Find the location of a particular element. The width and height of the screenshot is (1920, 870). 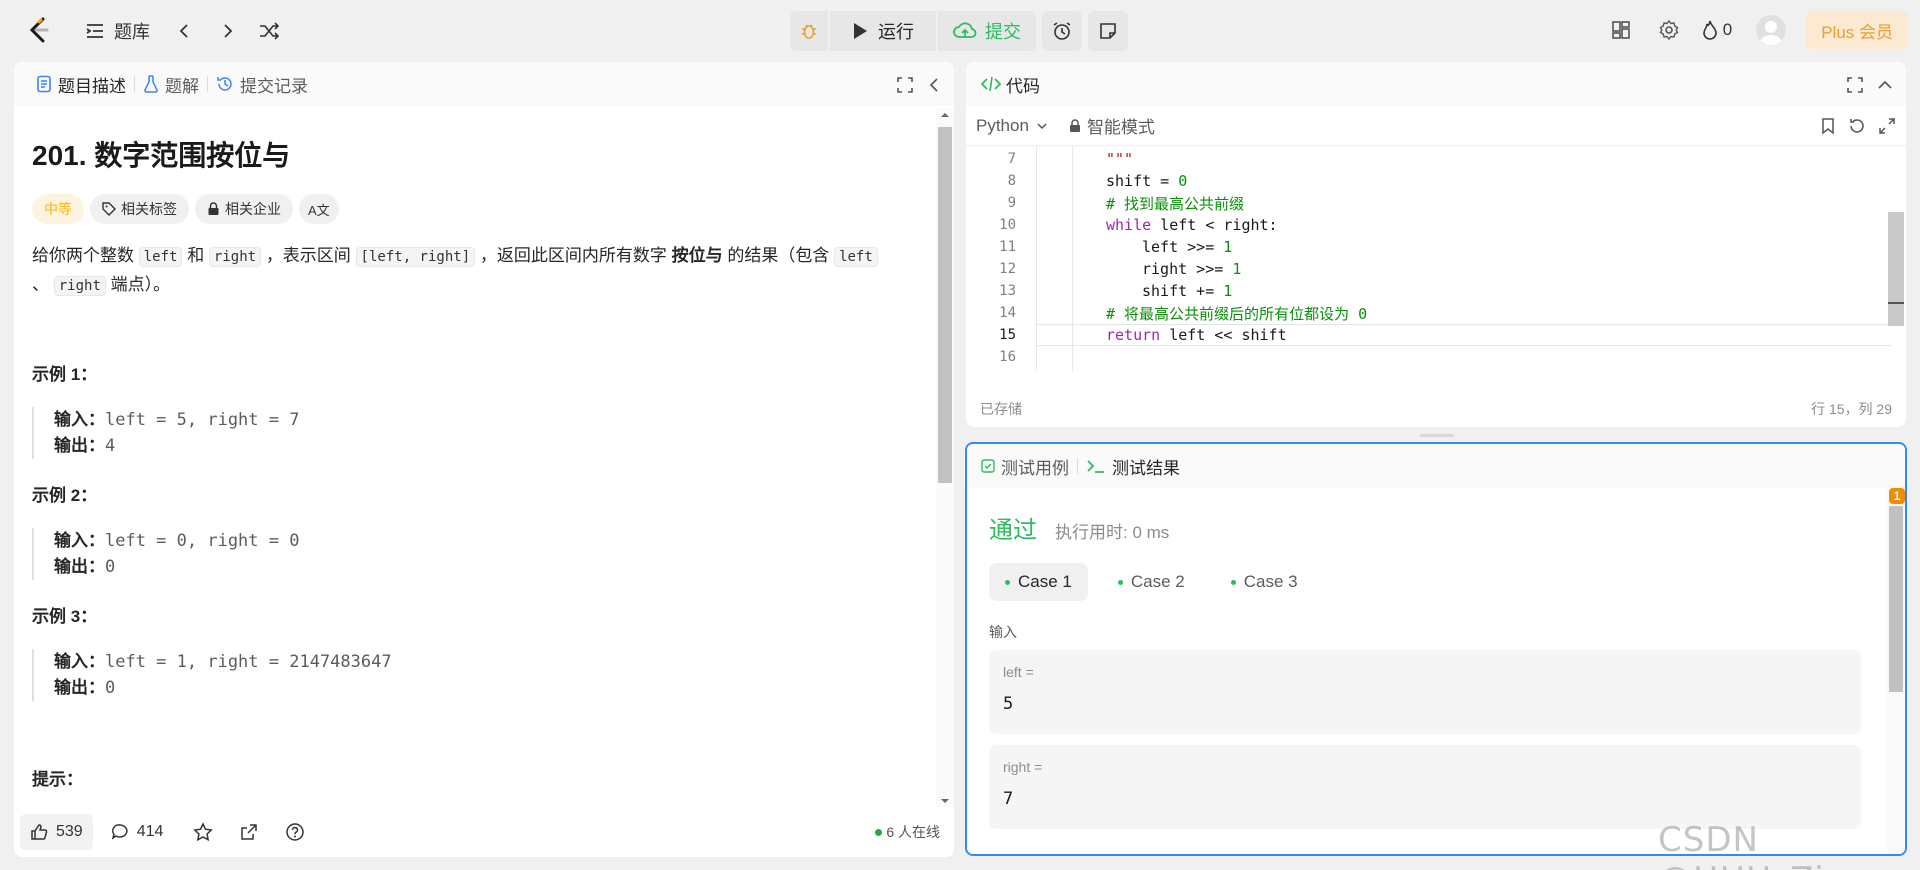

line-text: shift += 1 is located at coordinates (1187, 291).